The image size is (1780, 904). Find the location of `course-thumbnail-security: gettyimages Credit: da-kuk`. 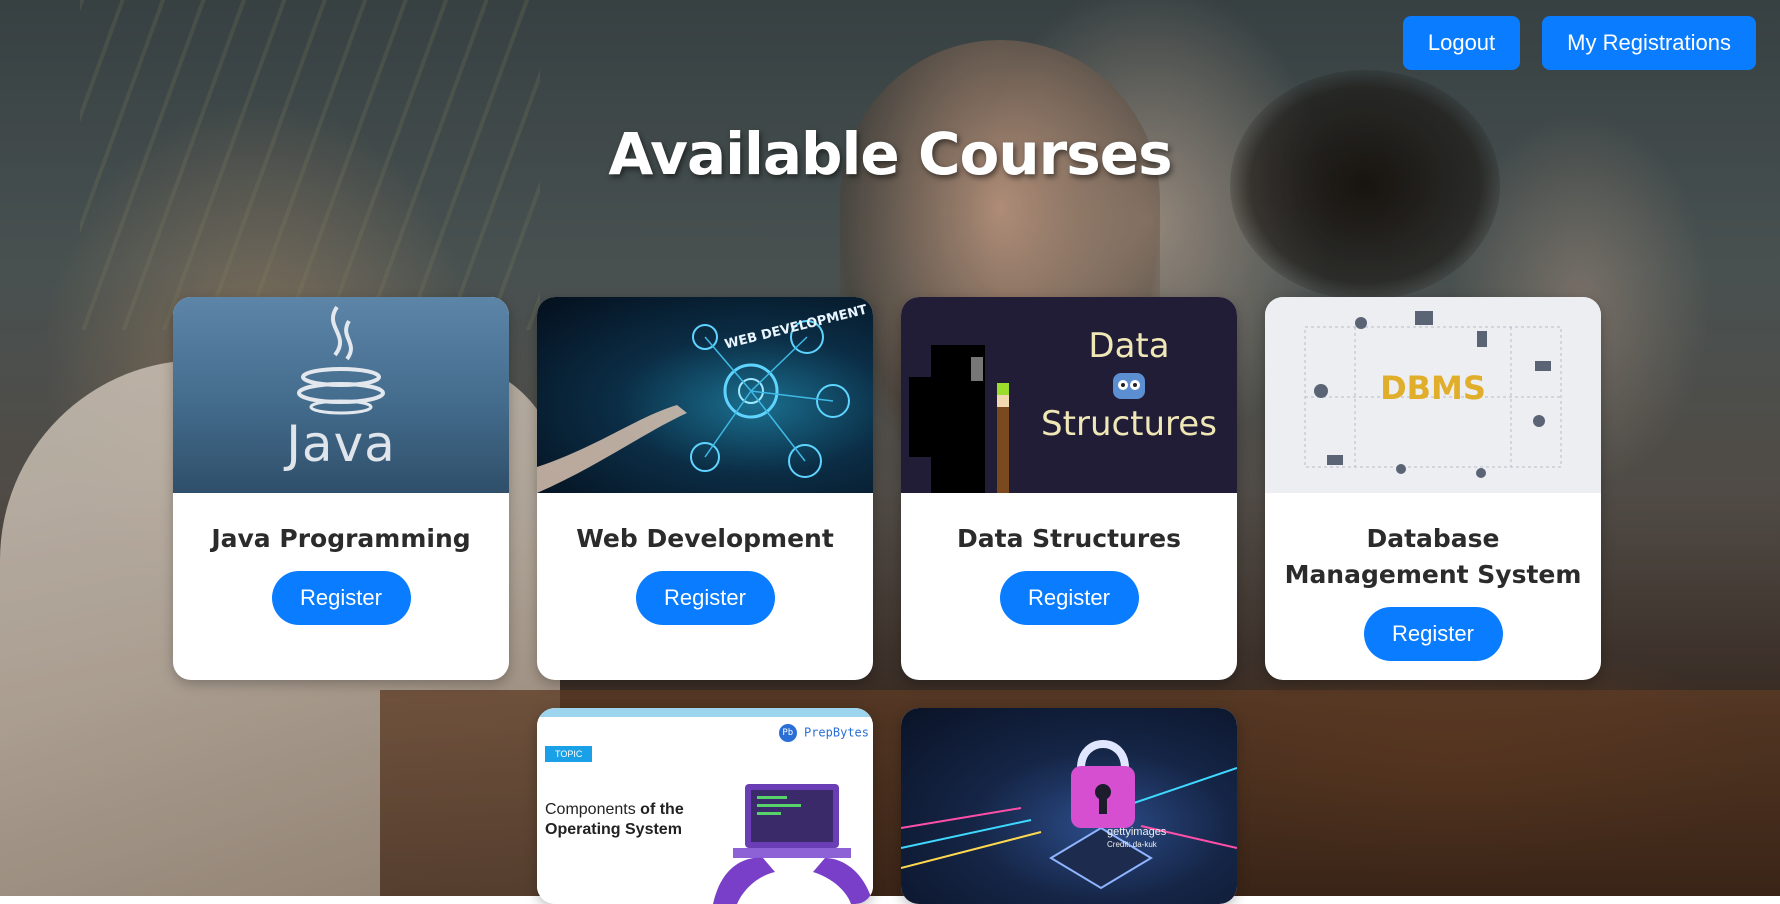

course-thumbnail-security: gettyimages Credit: da-kuk is located at coordinates (1069, 806).